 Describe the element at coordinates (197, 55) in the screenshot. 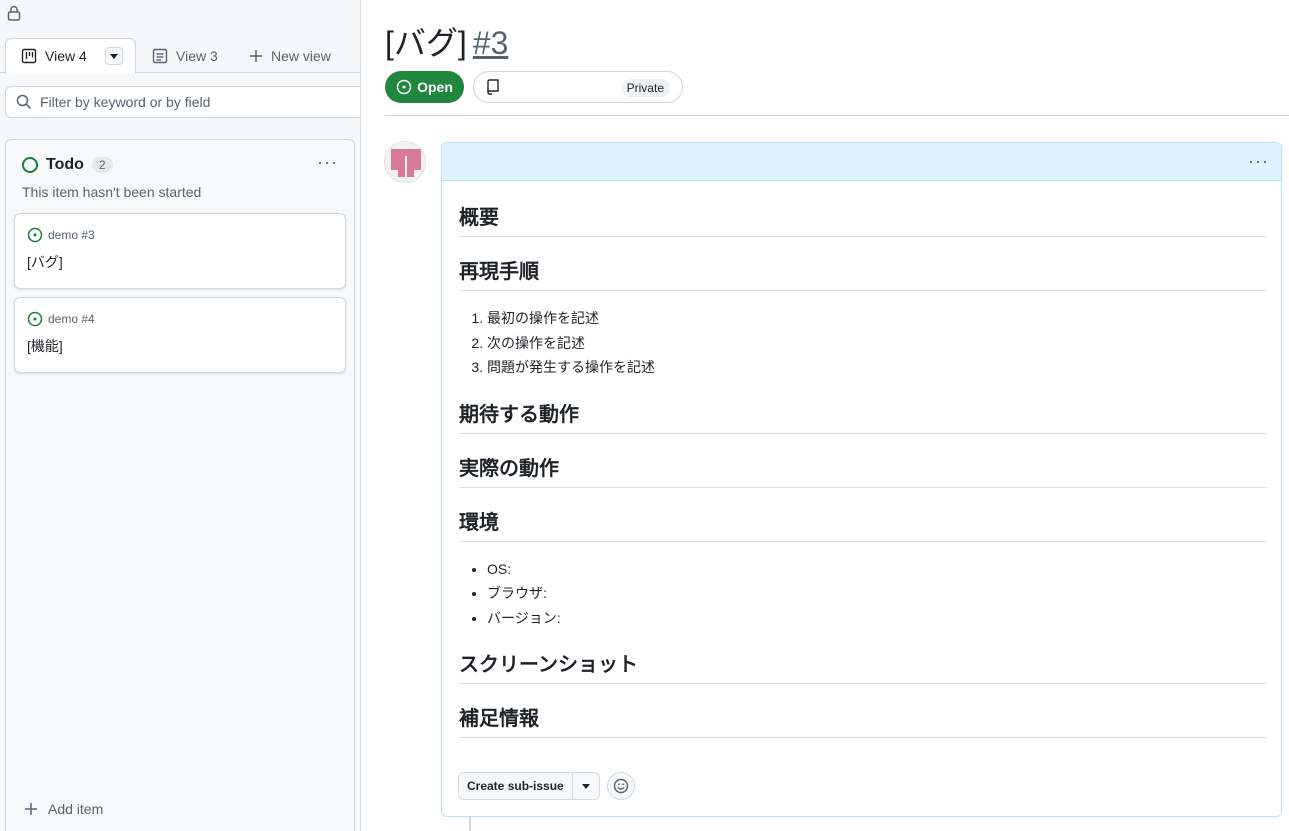

I see `tab-label: View 3` at that location.